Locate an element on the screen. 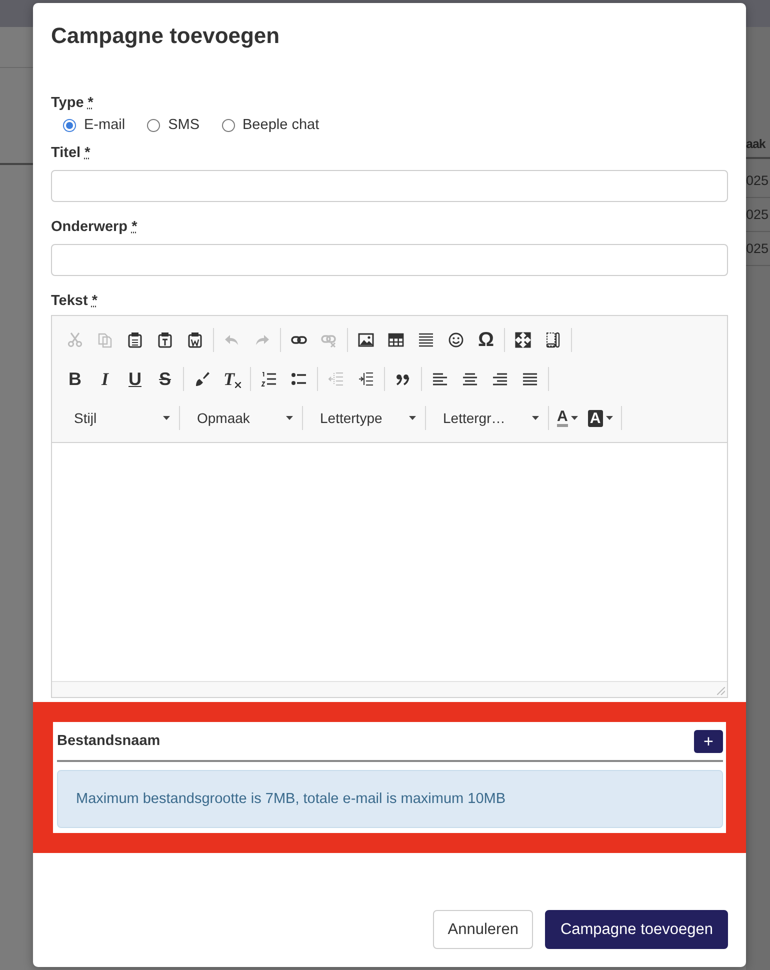  field-label: Tekst * is located at coordinates (74, 301).